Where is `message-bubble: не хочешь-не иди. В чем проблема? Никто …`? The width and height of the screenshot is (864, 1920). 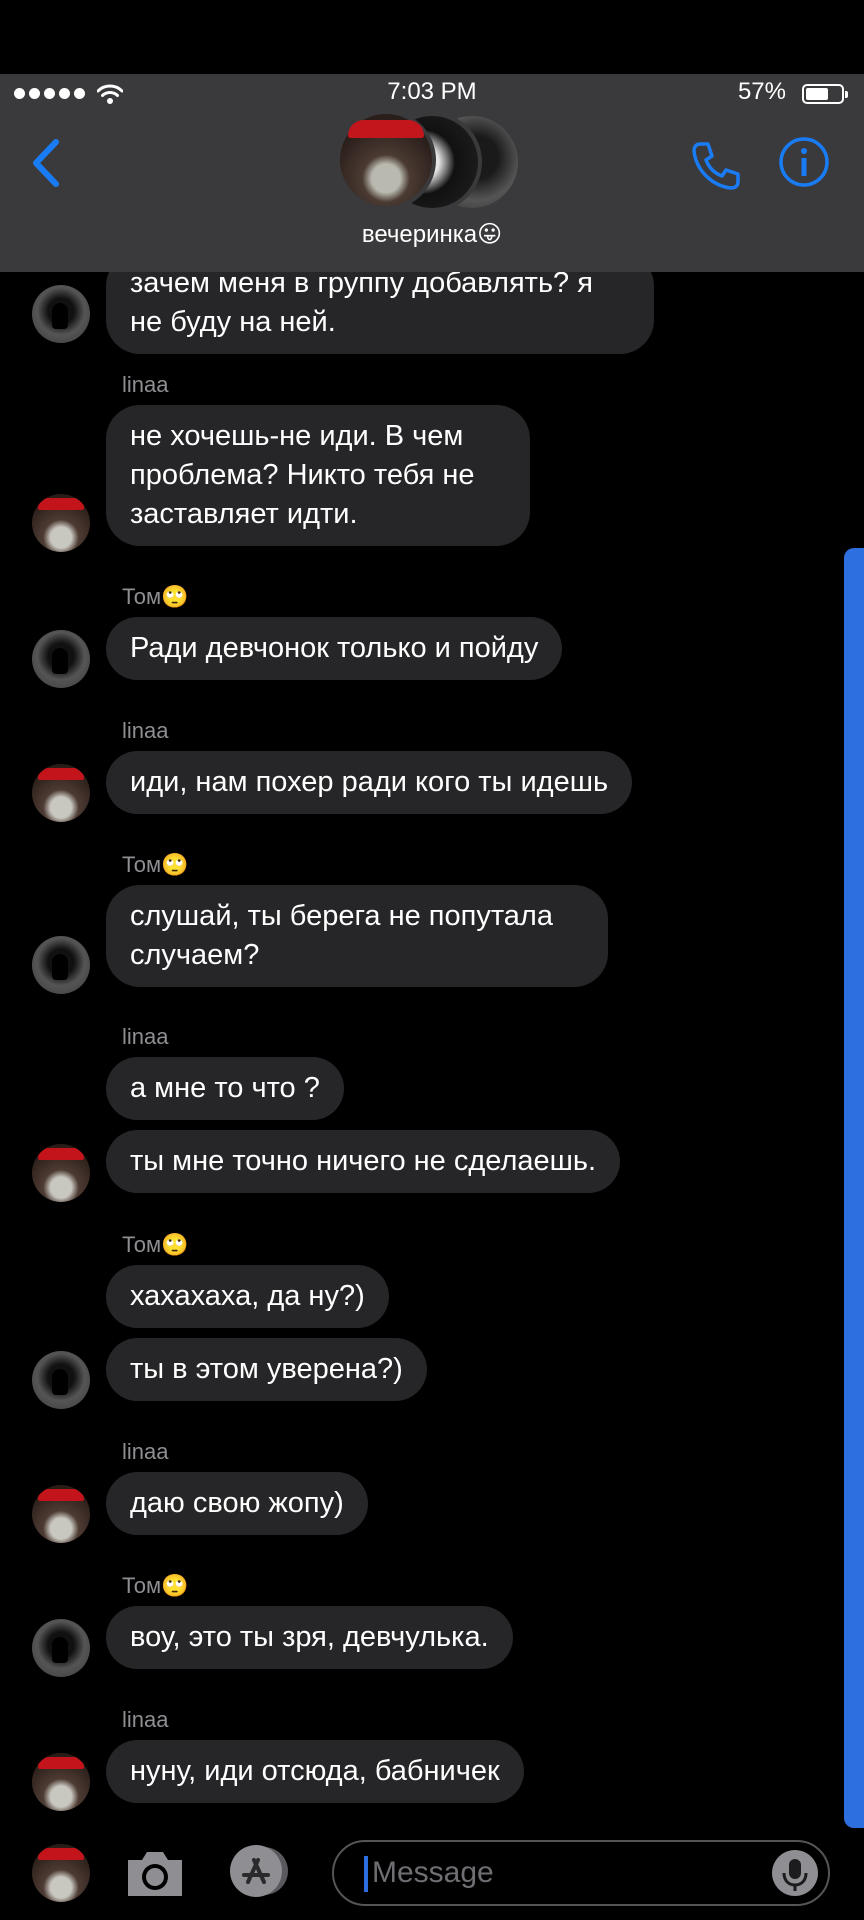 message-bubble: не хочешь-не иди. В чем проблема? Никто … is located at coordinates (318, 475).